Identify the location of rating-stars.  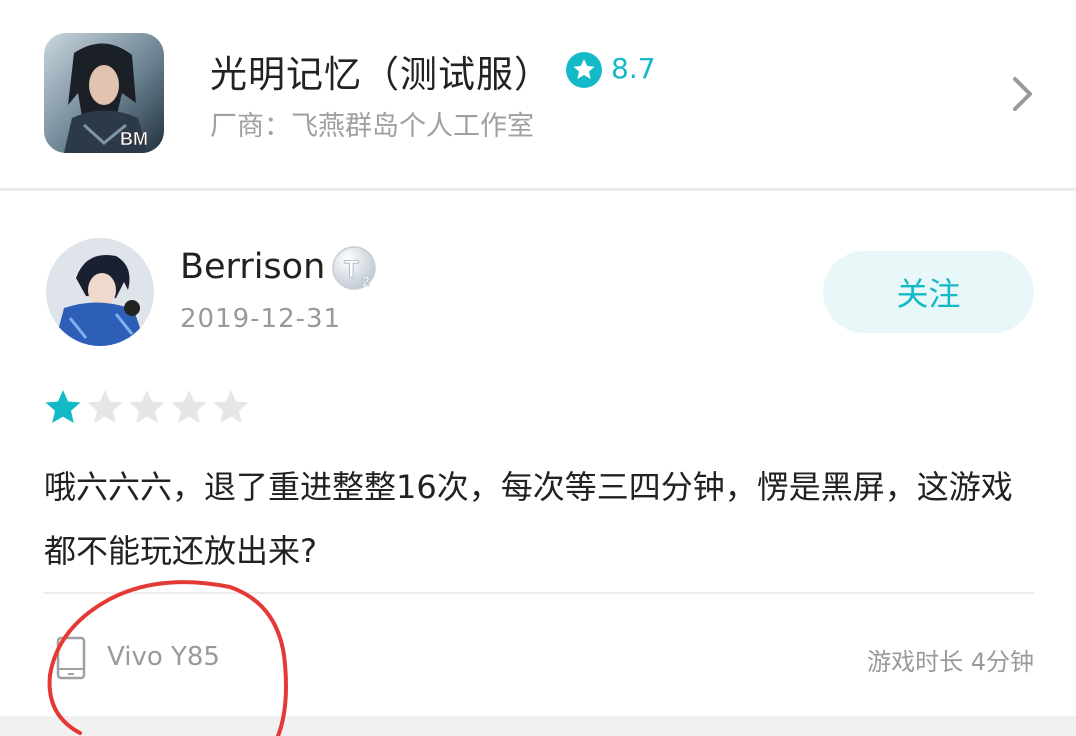
(147, 409).